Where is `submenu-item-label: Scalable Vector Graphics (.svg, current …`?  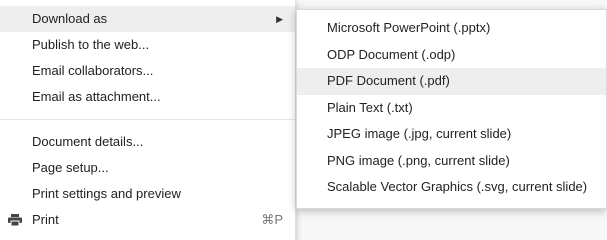
submenu-item-label: Scalable Vector Graphics (.svg, current … is located at coordinates (457, 186).